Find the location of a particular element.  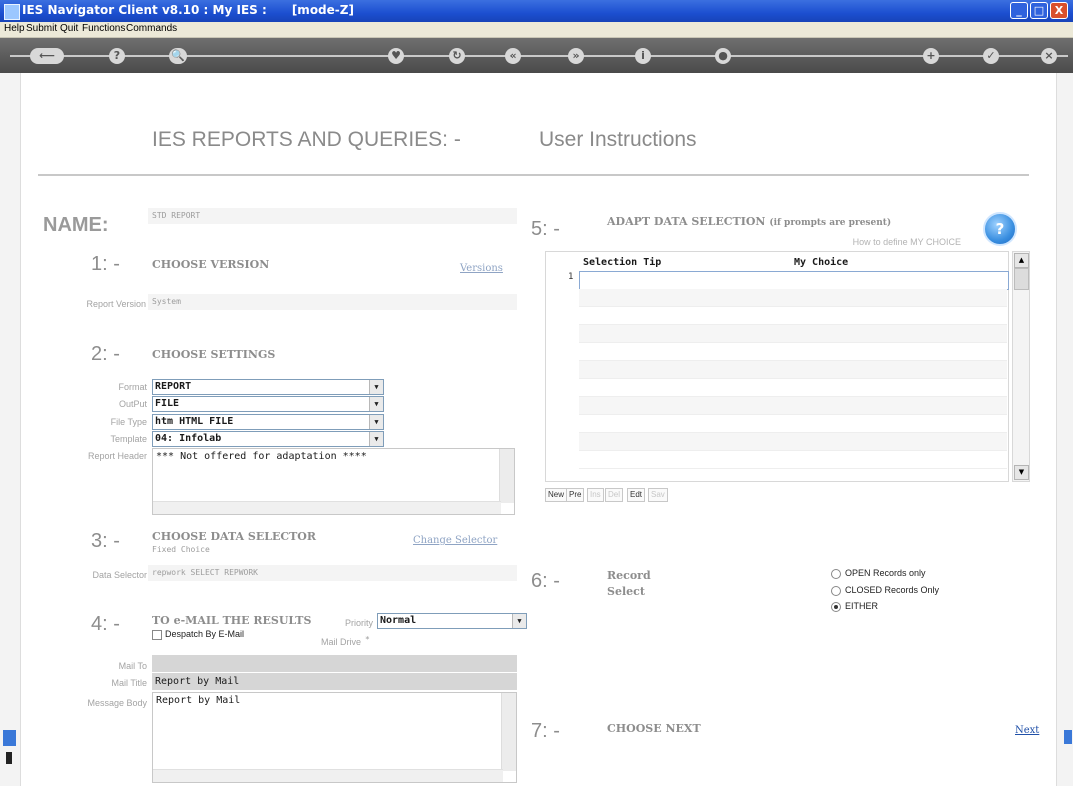

name-field: STD REPORT is located at coordinates (332, 216).